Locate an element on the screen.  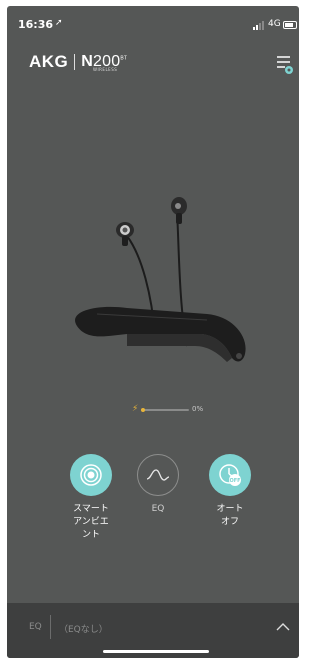
eq-preset-label: （EQなし） is located at coordinates (83, 630).